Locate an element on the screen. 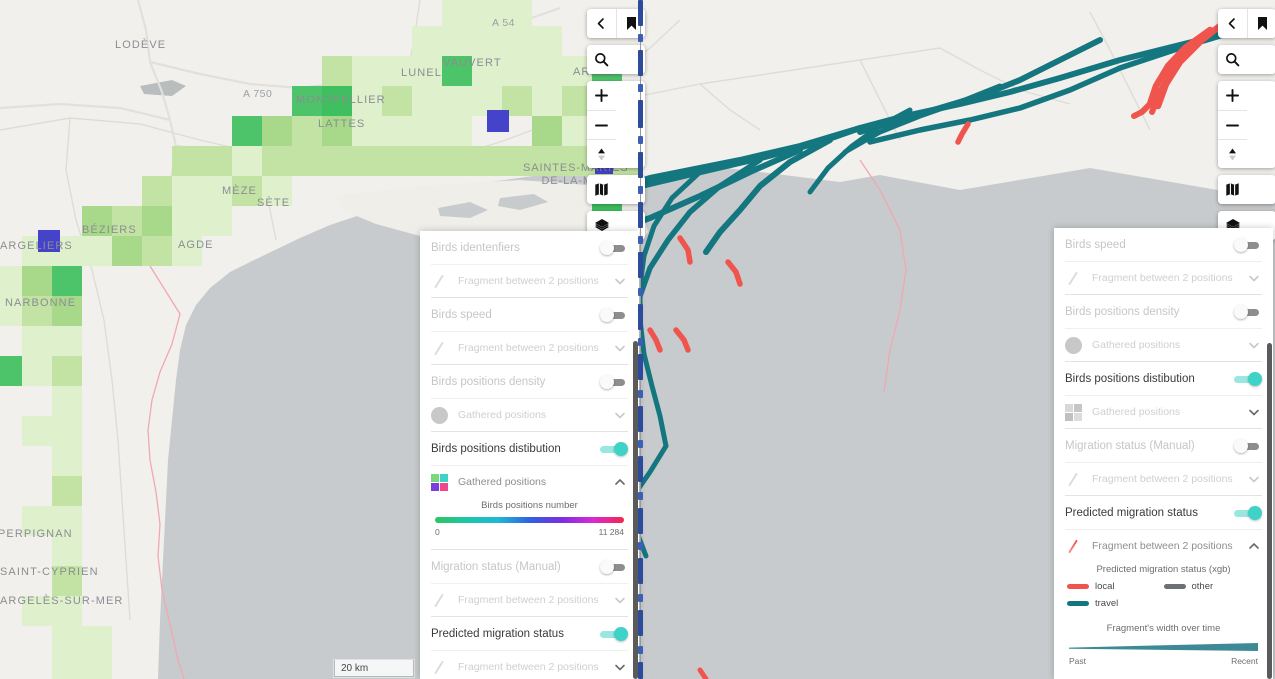  layer-block: Birds speed Fragment between 2 positions is located at coordinates (1163, 261).